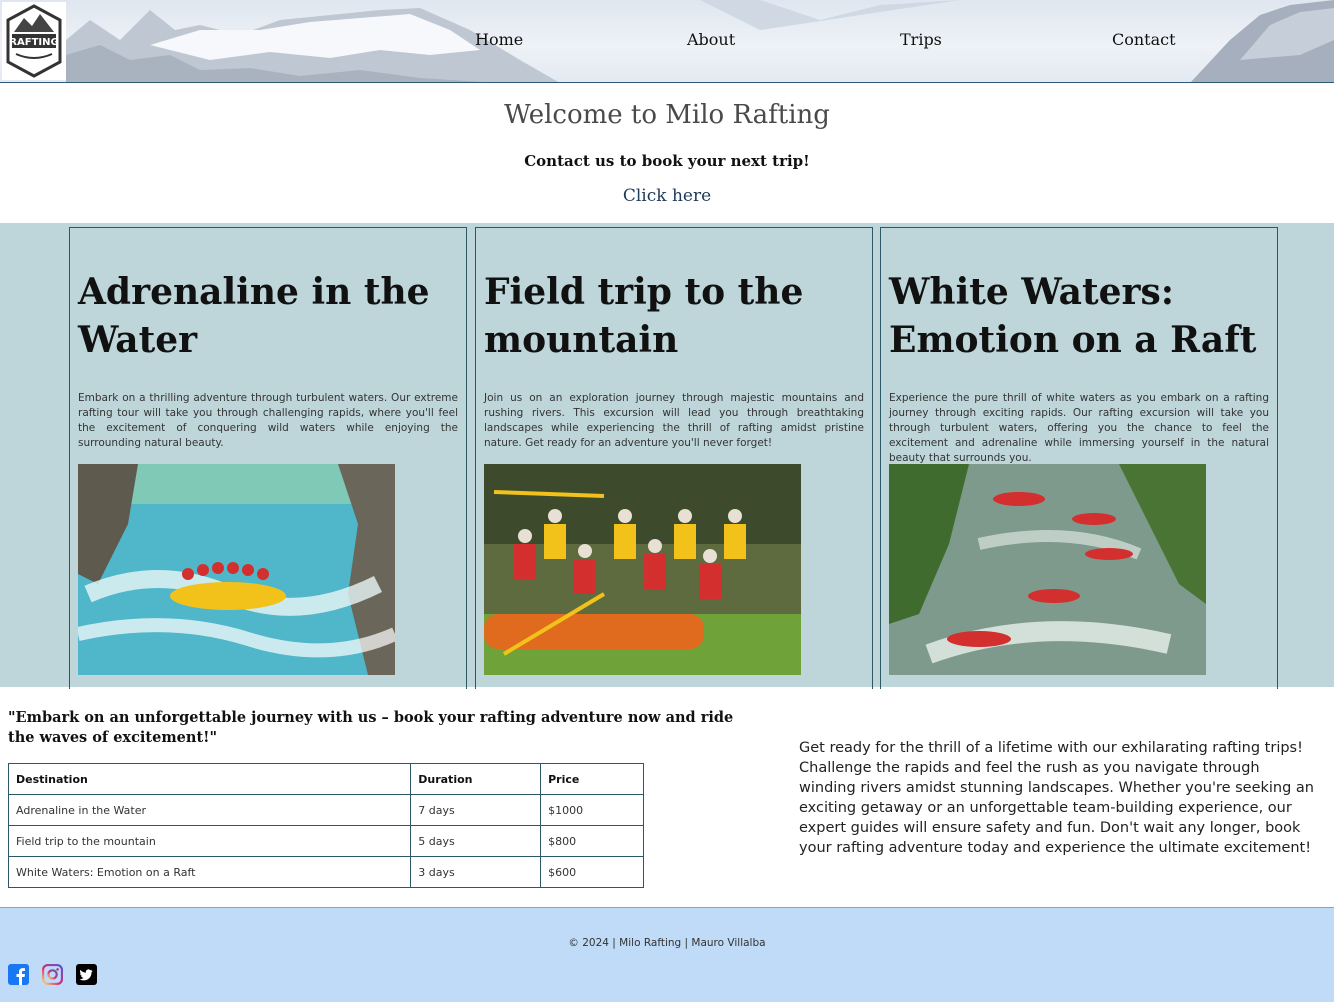 This screenshot has height=1002, width=1334. Describe the element at coordinates (18, 974) in the screenshot. I see `facebook-icon` at that location.